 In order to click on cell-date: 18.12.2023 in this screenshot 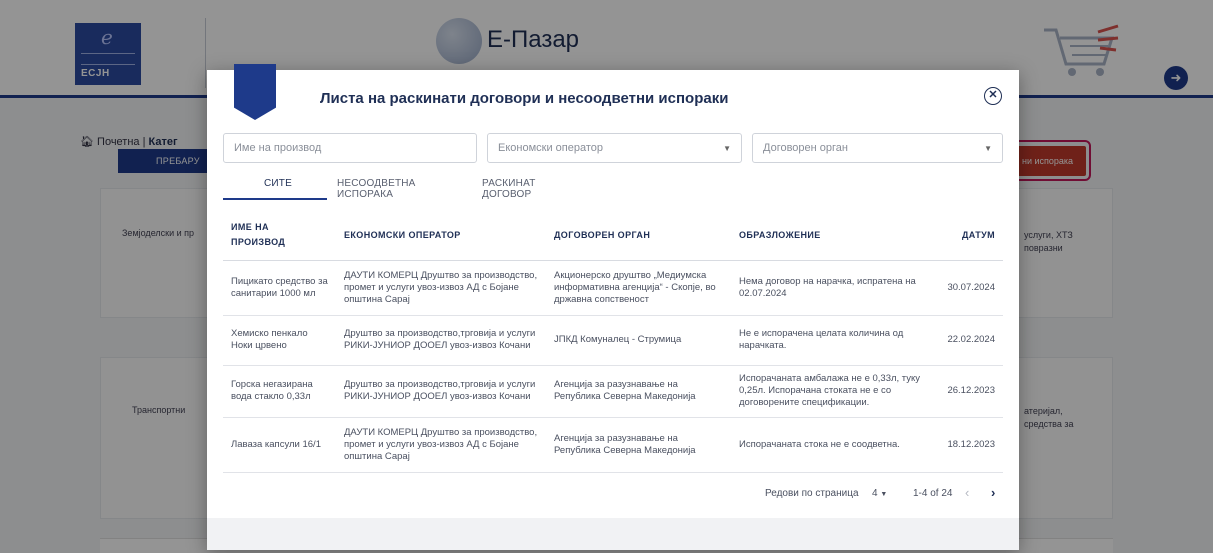, I will do `click(967, 445)`.